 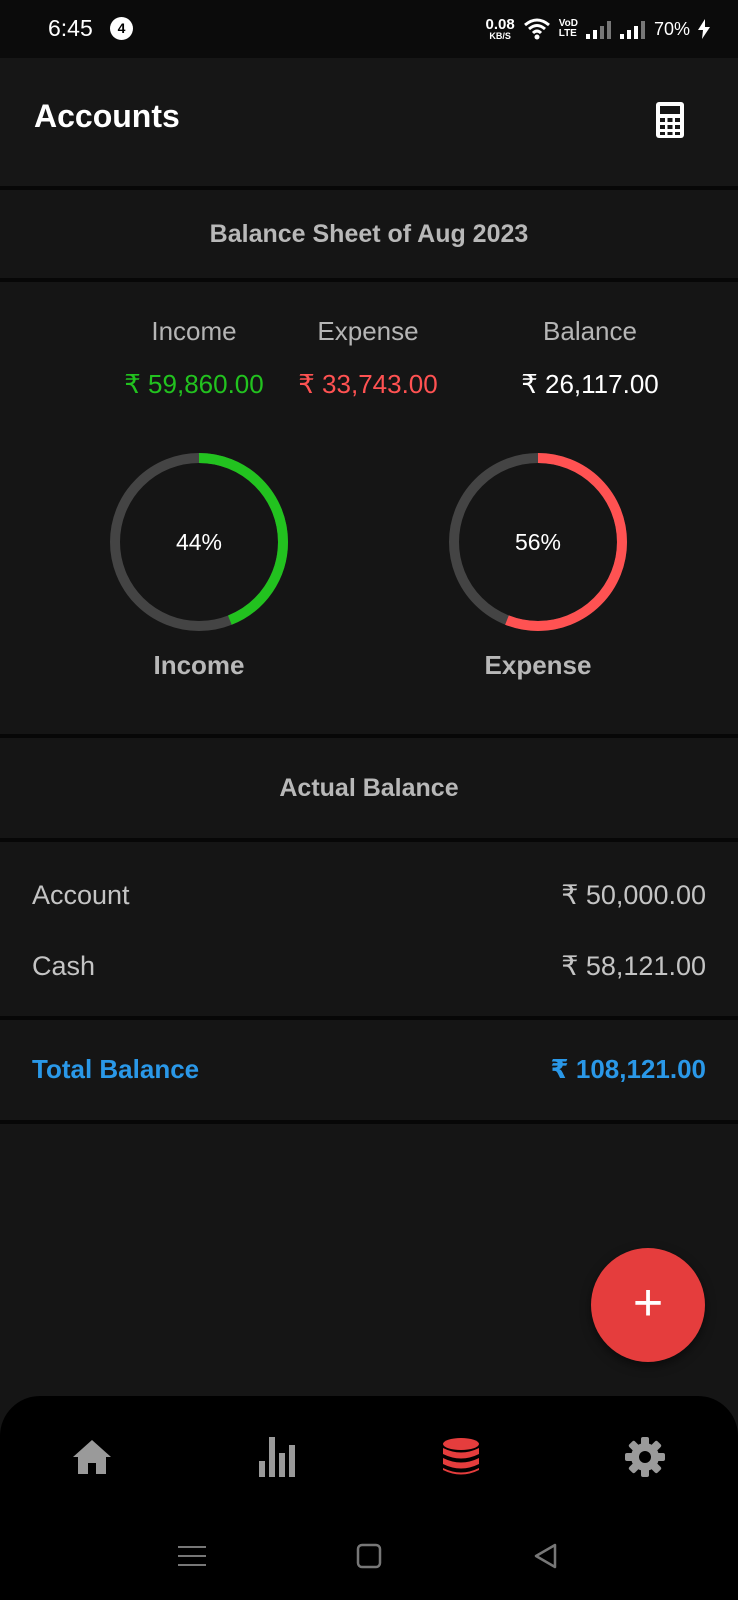 I want to click on expense-value: ₹ 33,743.00, so click(x=368, y=384).